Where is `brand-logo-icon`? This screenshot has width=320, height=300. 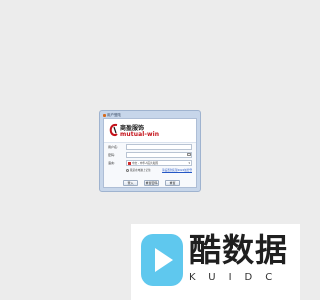
brand-logo-icon is located at coordinates (113, 130).